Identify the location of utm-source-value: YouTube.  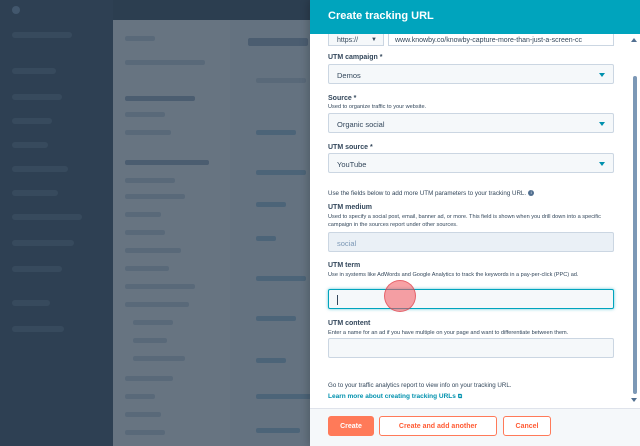
(352, 164).